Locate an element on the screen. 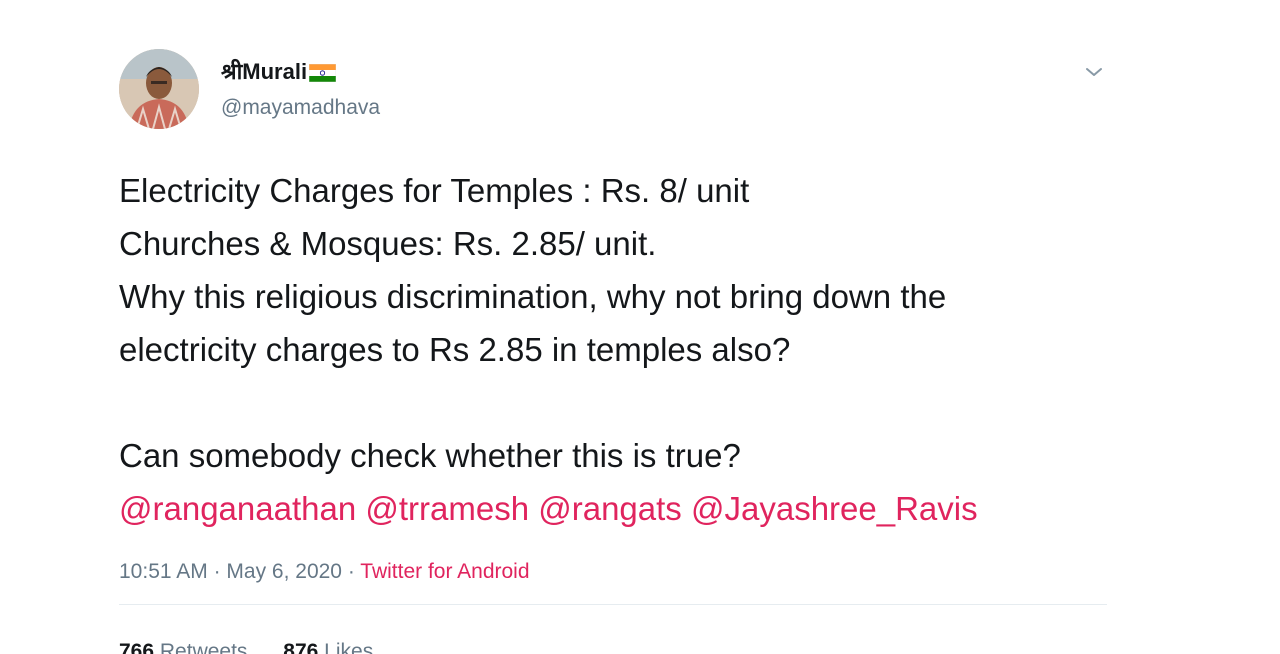  likes-stat: 876 Likes is located at coordinates (328, 647).